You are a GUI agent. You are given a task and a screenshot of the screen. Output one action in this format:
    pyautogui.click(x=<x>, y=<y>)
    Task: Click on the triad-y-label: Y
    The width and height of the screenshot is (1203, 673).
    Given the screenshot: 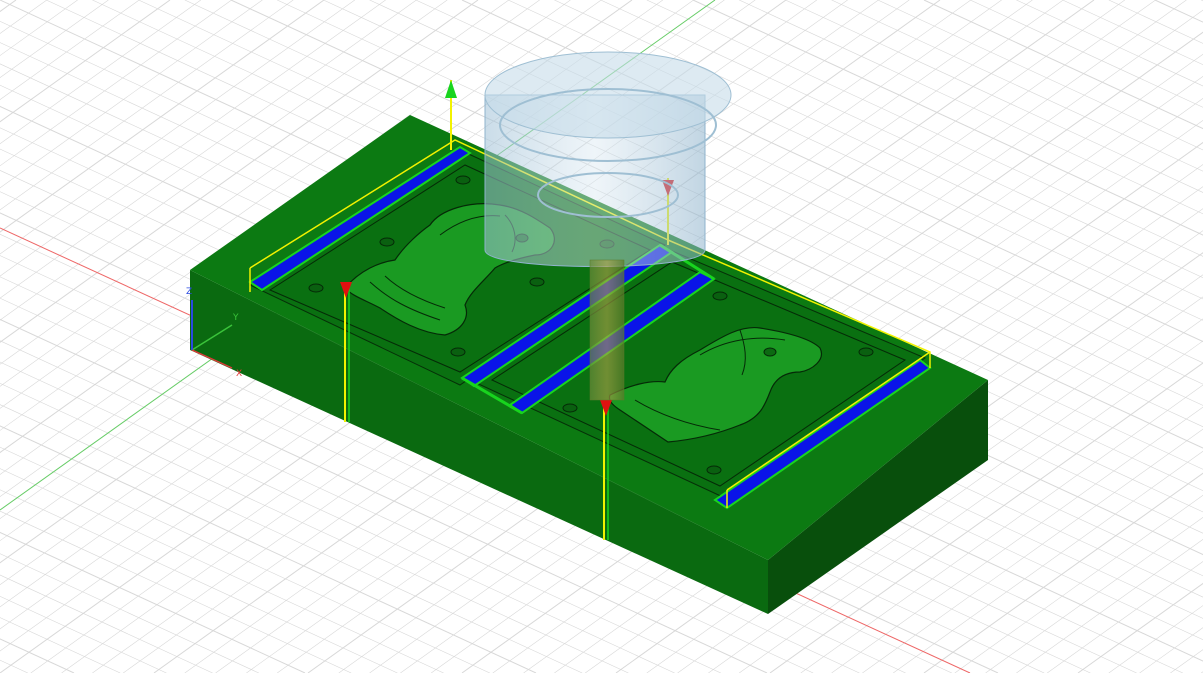 What is the action you would take?
    pyautogui.click(x=235, y=318)
    